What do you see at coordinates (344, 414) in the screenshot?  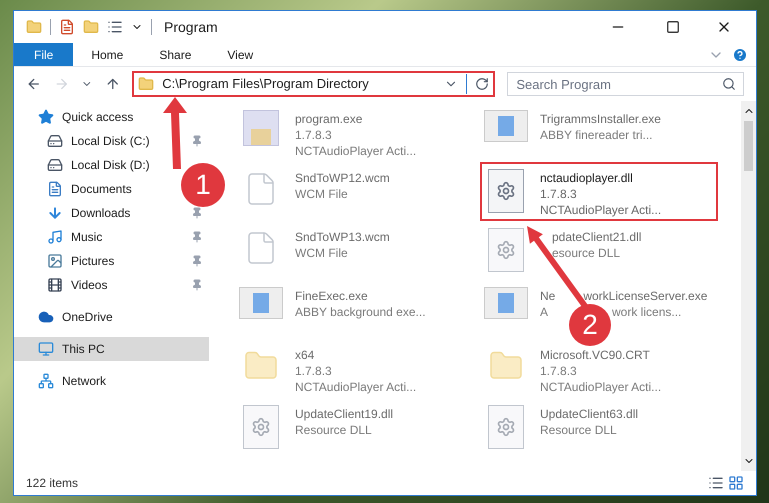 I see `file-name: UpdateClient19.dll` at bounding box center [344, 414].